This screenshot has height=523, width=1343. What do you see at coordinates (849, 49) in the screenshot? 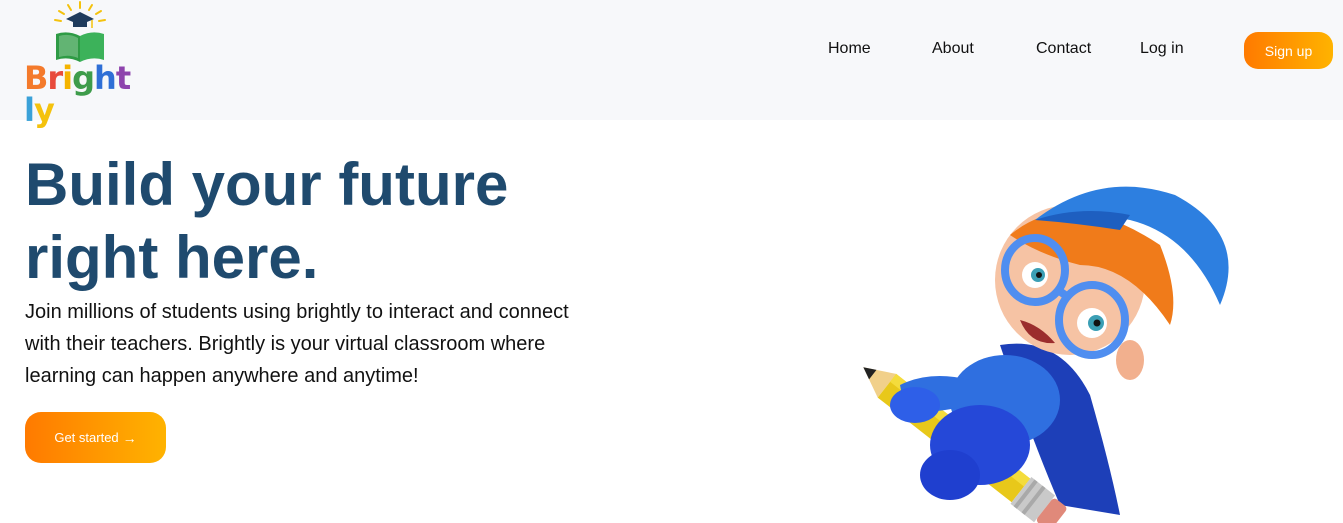
I see `nav-home-link: Home` at bounding box center [849, 49].